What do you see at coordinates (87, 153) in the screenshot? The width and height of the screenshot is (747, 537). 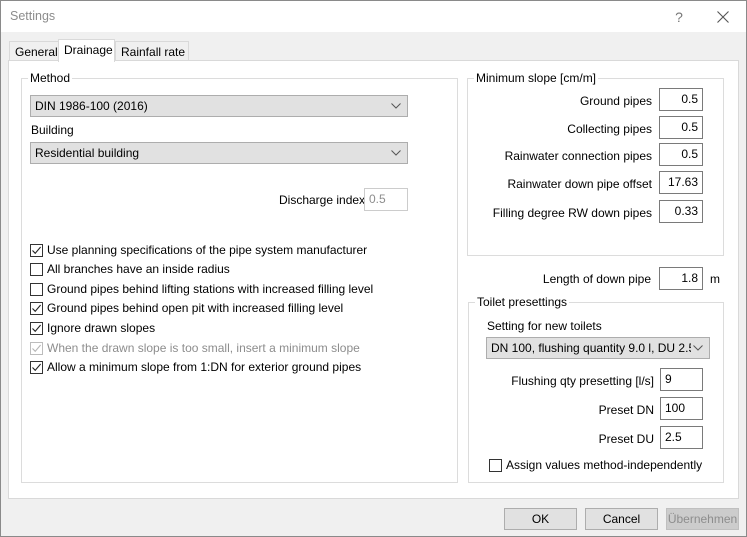 I see `building-select-value: Residential building` at bounding box center [87, 153].